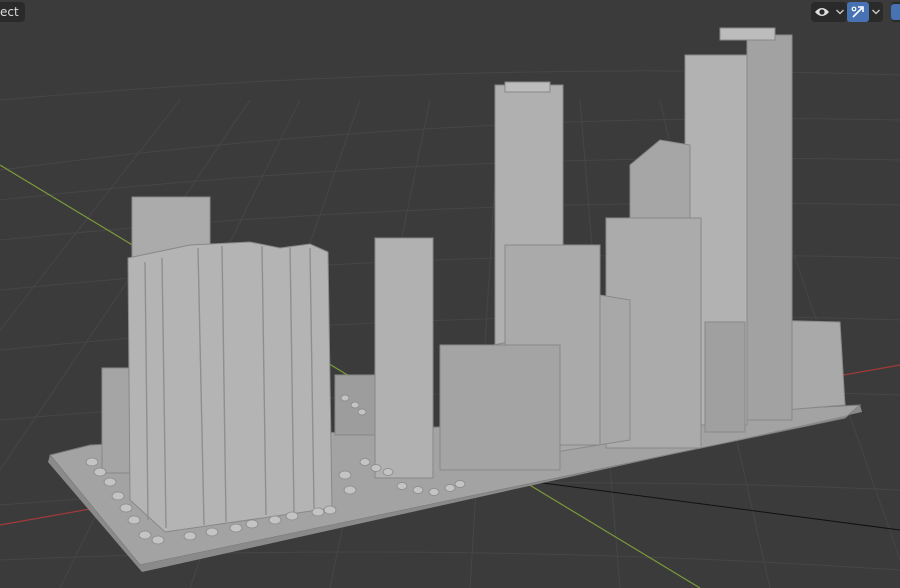 The width and height of the screenshot is (900, 588). What do you see at coordinates (500, 407) in the screenshot?
I see `building-center-low` at bounding box center [500, 407].